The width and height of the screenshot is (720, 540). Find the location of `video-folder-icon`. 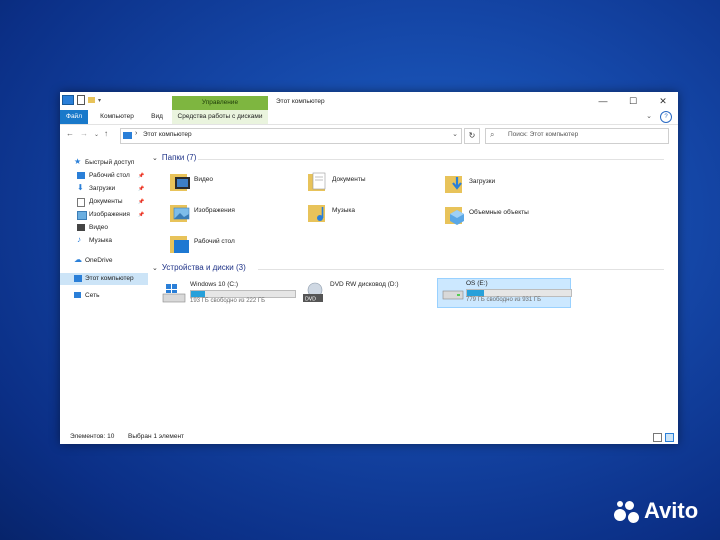

video-folder-icon is located at coordinates (180, 182).